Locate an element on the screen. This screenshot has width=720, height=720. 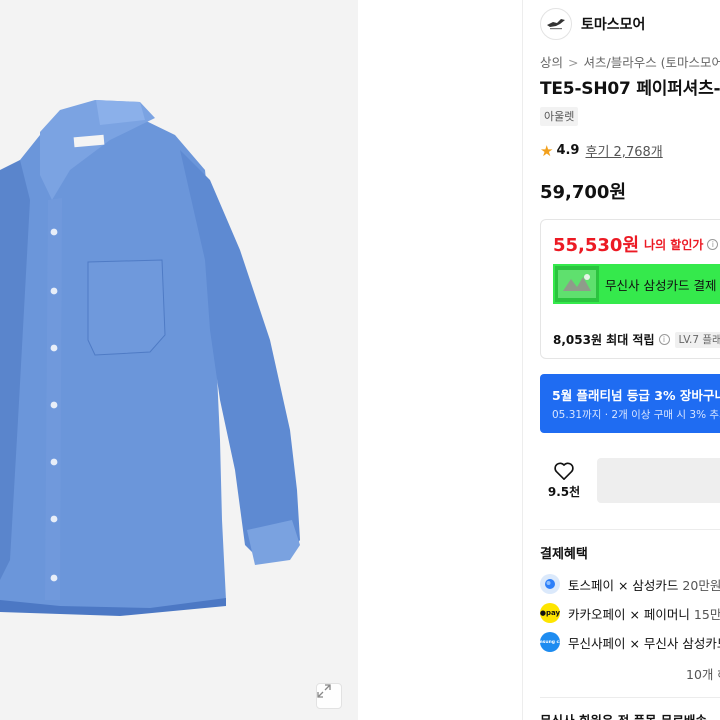
like-button: 9.5천 is located at coordinates (564, 480).